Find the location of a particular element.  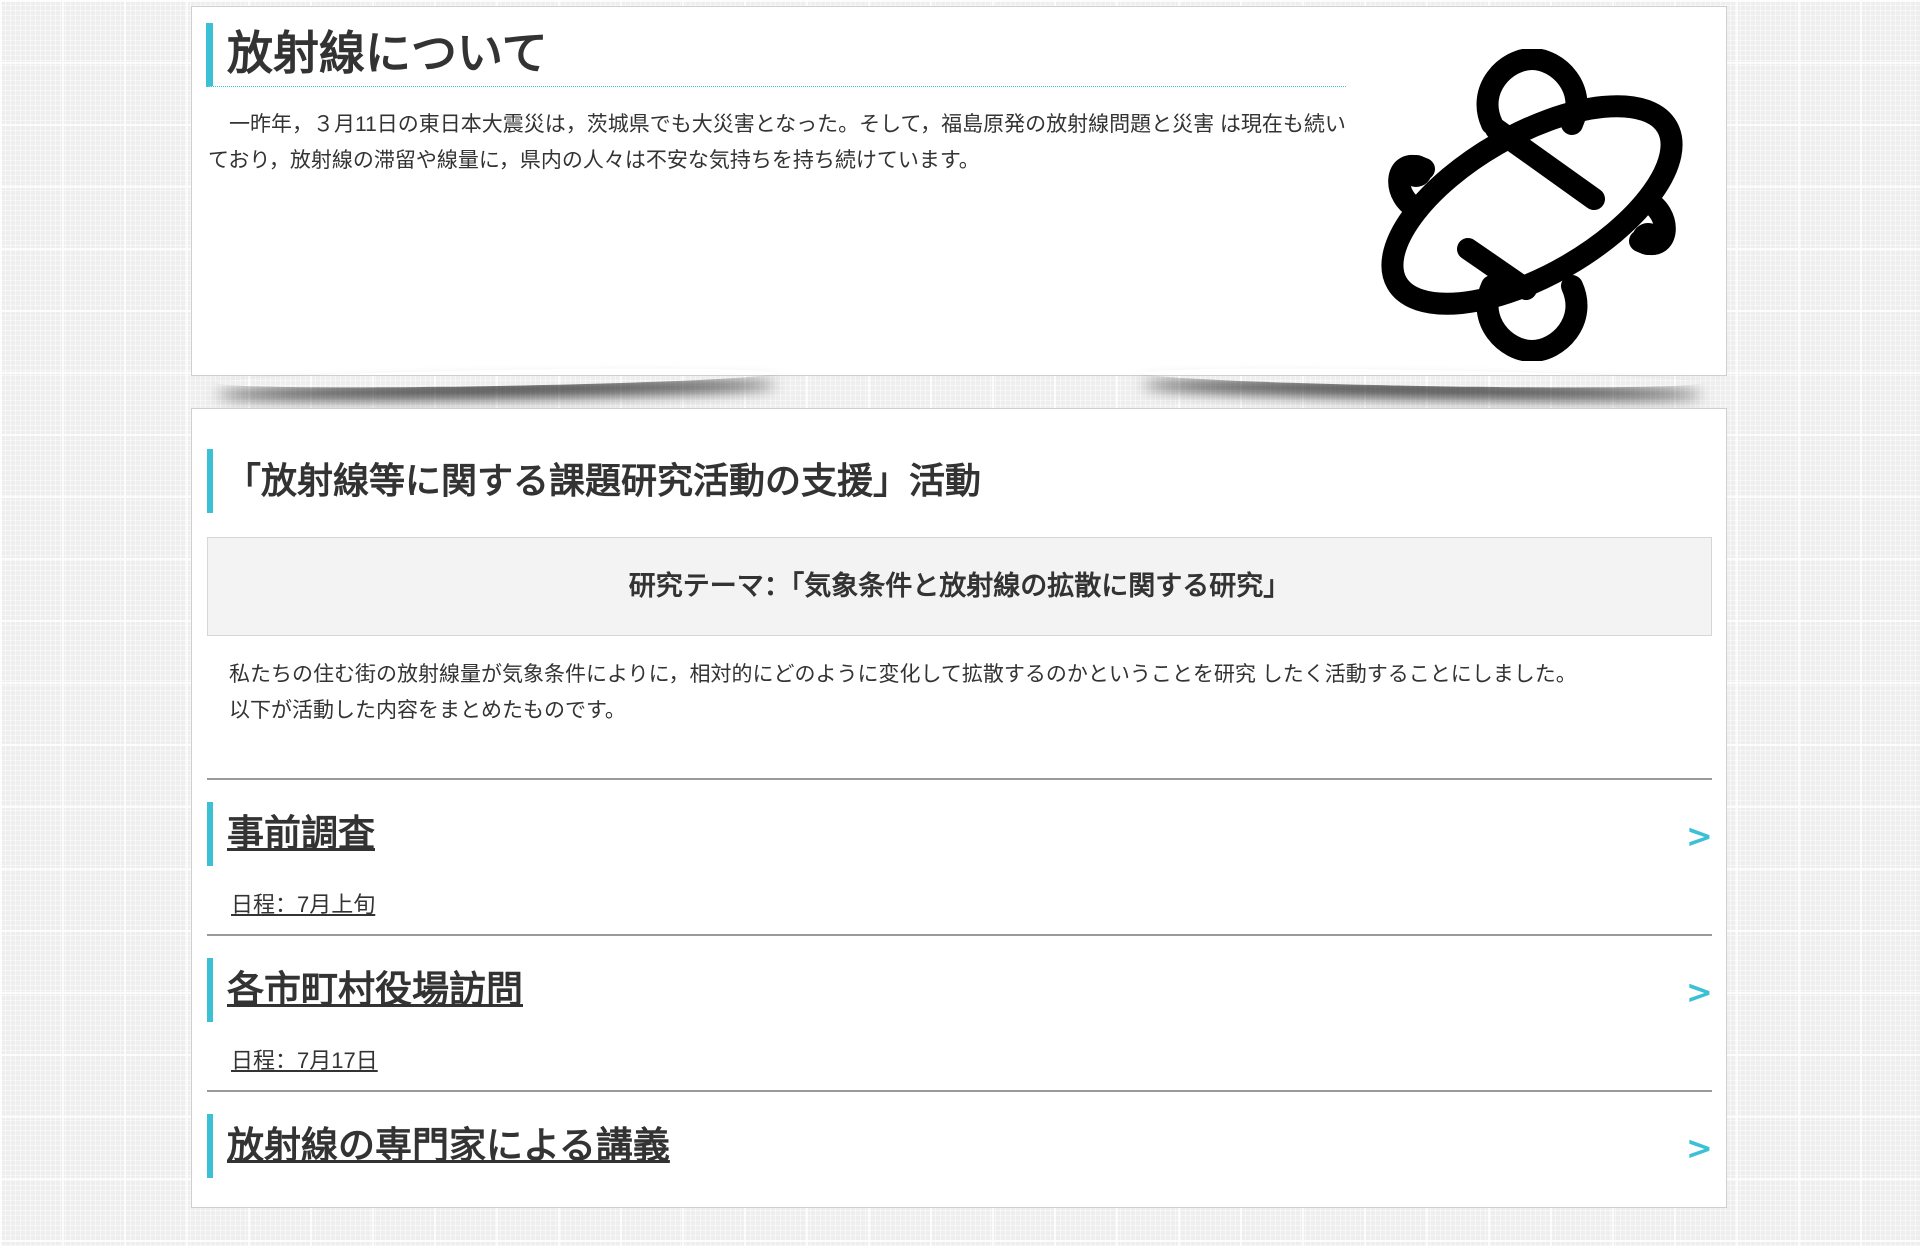

activity-heading: 「放射線等に関する課題研究活動の支援」活動 is located at coordinates (594, 481).